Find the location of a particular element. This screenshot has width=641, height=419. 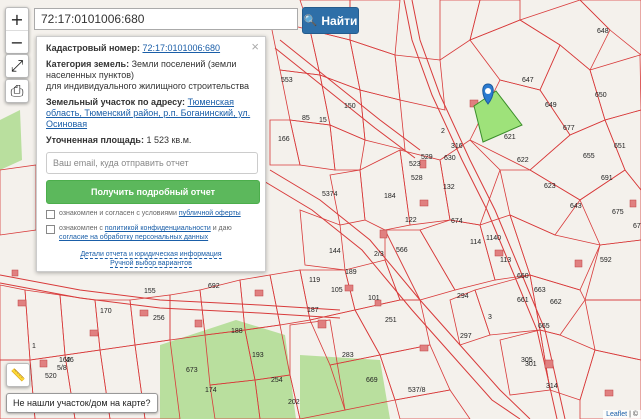

fullscreen-control: ⤢ is located at coordinates (17, 66).